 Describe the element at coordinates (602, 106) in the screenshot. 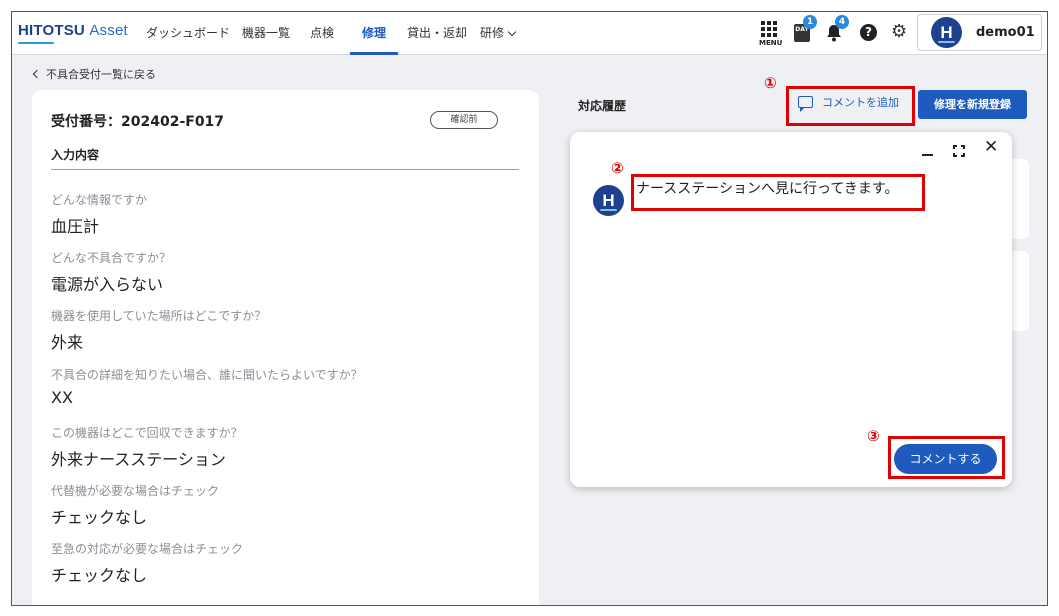

I see `history-title: 対応履歴` at that location.